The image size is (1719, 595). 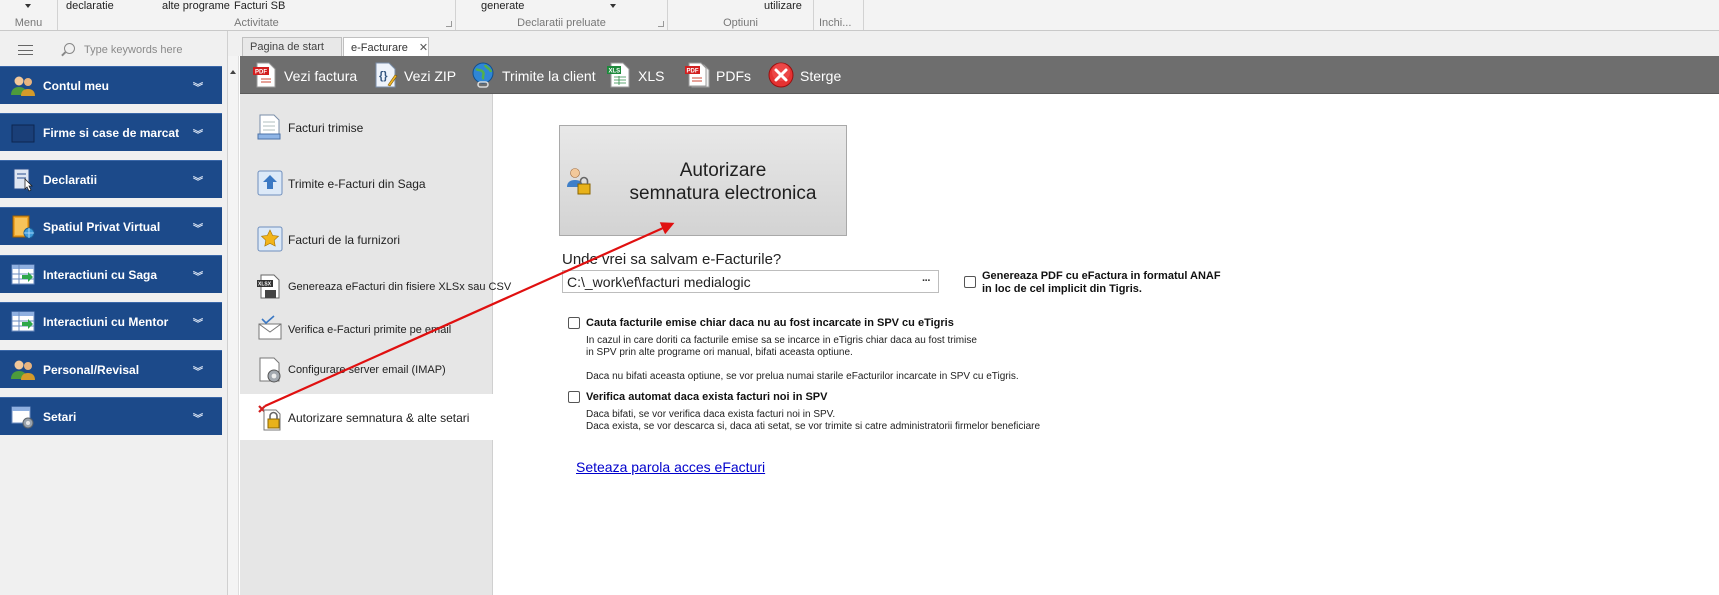 I want to click on nav-item-spv: Spatiul Privat Virtual ︾, so click(x=111, y=226).